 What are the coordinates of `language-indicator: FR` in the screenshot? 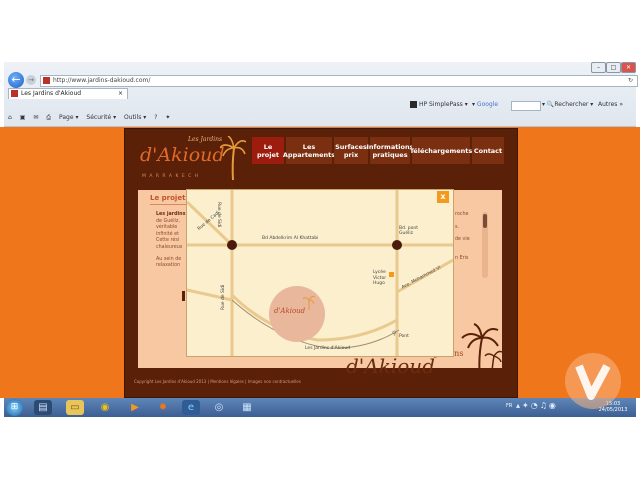 It's located at (509, 406).